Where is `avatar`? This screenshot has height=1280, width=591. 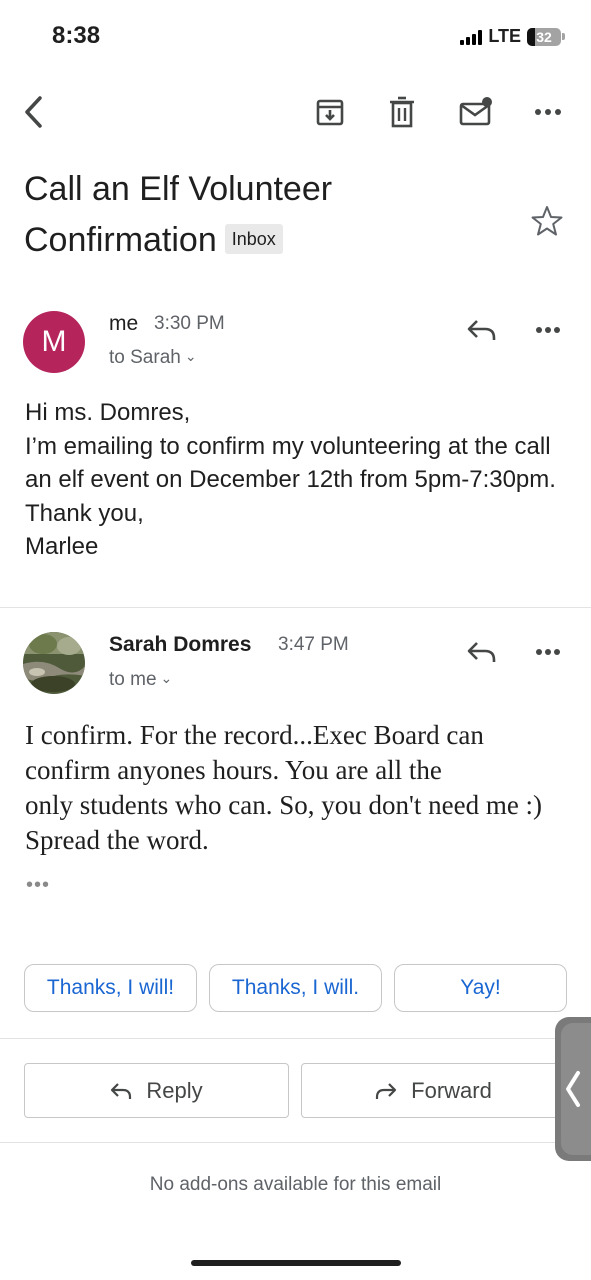 avatar is located at coordinates (54, 663).